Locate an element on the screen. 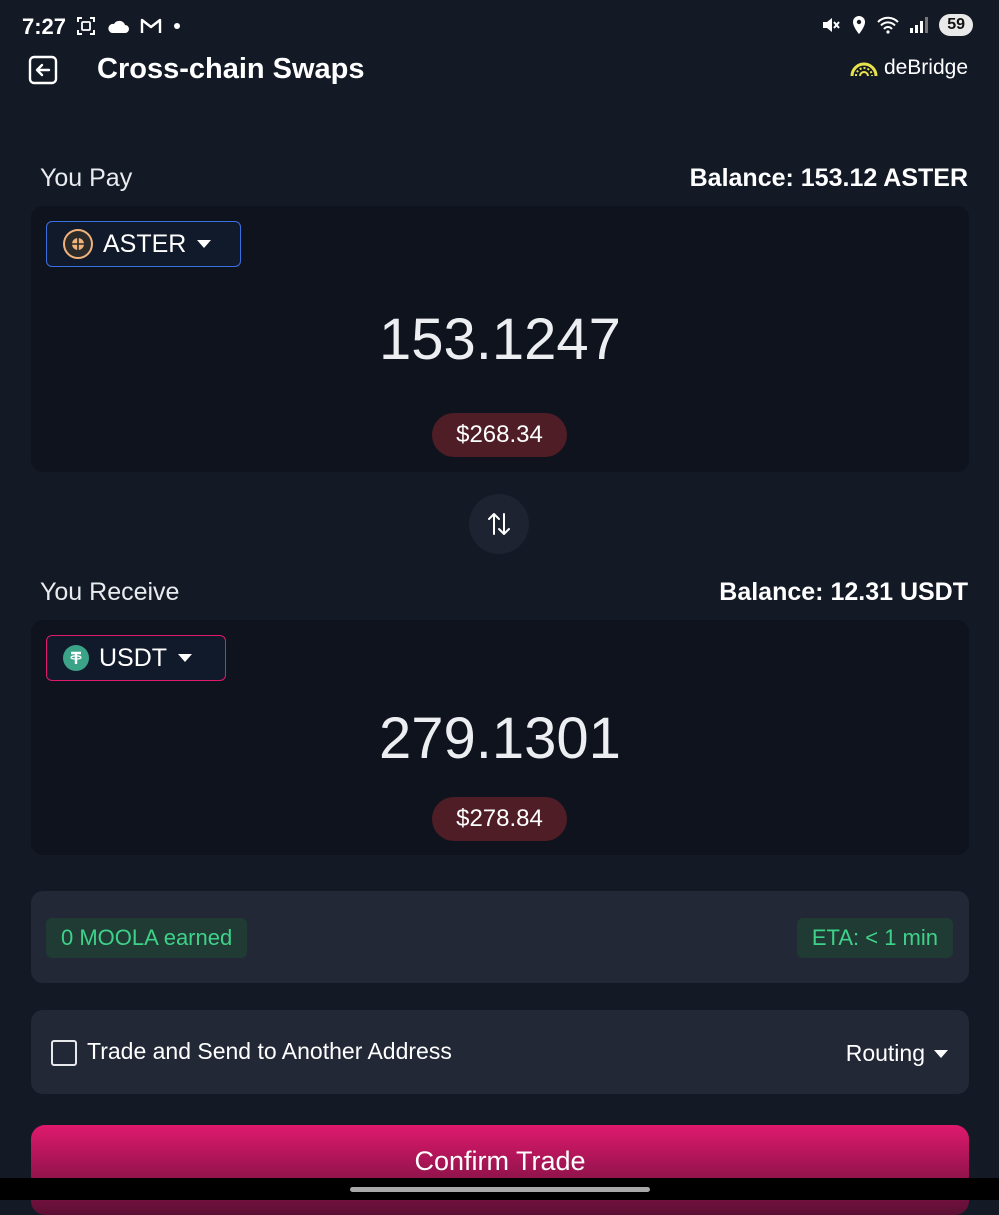 The height and width of the screenshot is (1215, 999). receive-label: You Receive is located at coordinates (110, 592).